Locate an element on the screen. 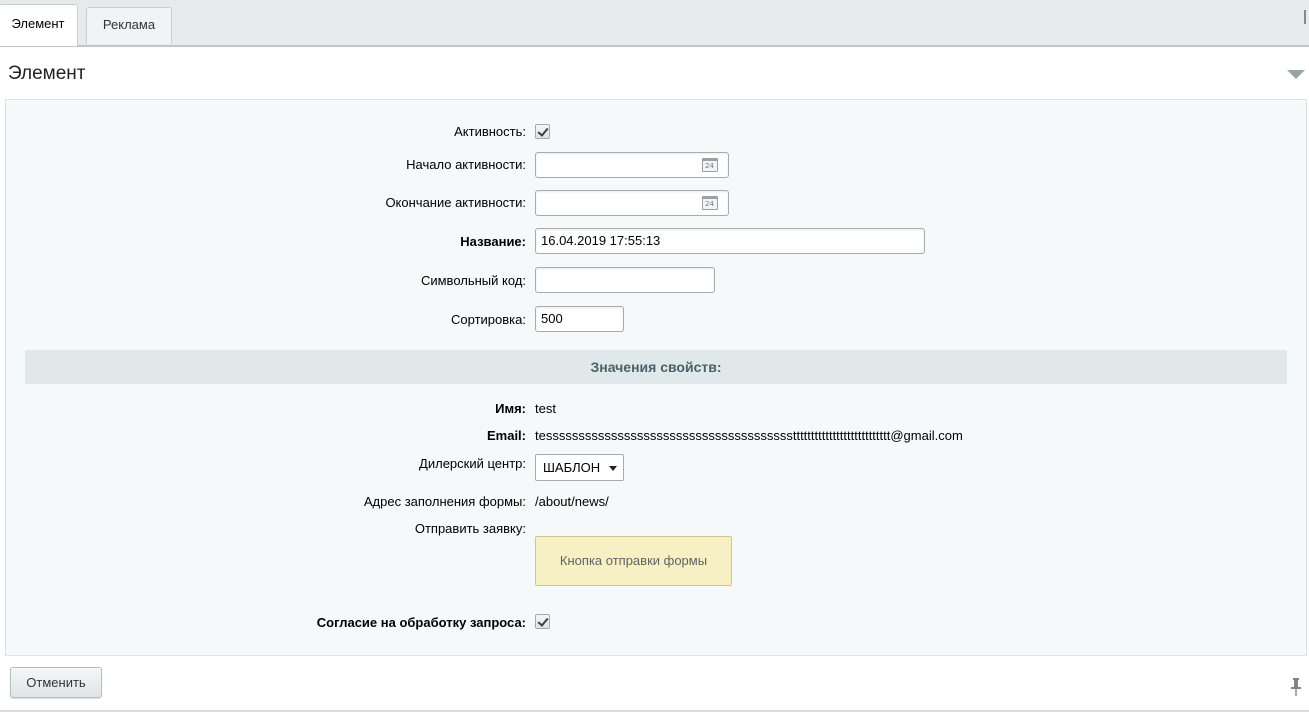 Image resolution: width=1309 pixels, height=714 pixels. end-date-label: Окончание активности: is located at coordinates (455, 202).